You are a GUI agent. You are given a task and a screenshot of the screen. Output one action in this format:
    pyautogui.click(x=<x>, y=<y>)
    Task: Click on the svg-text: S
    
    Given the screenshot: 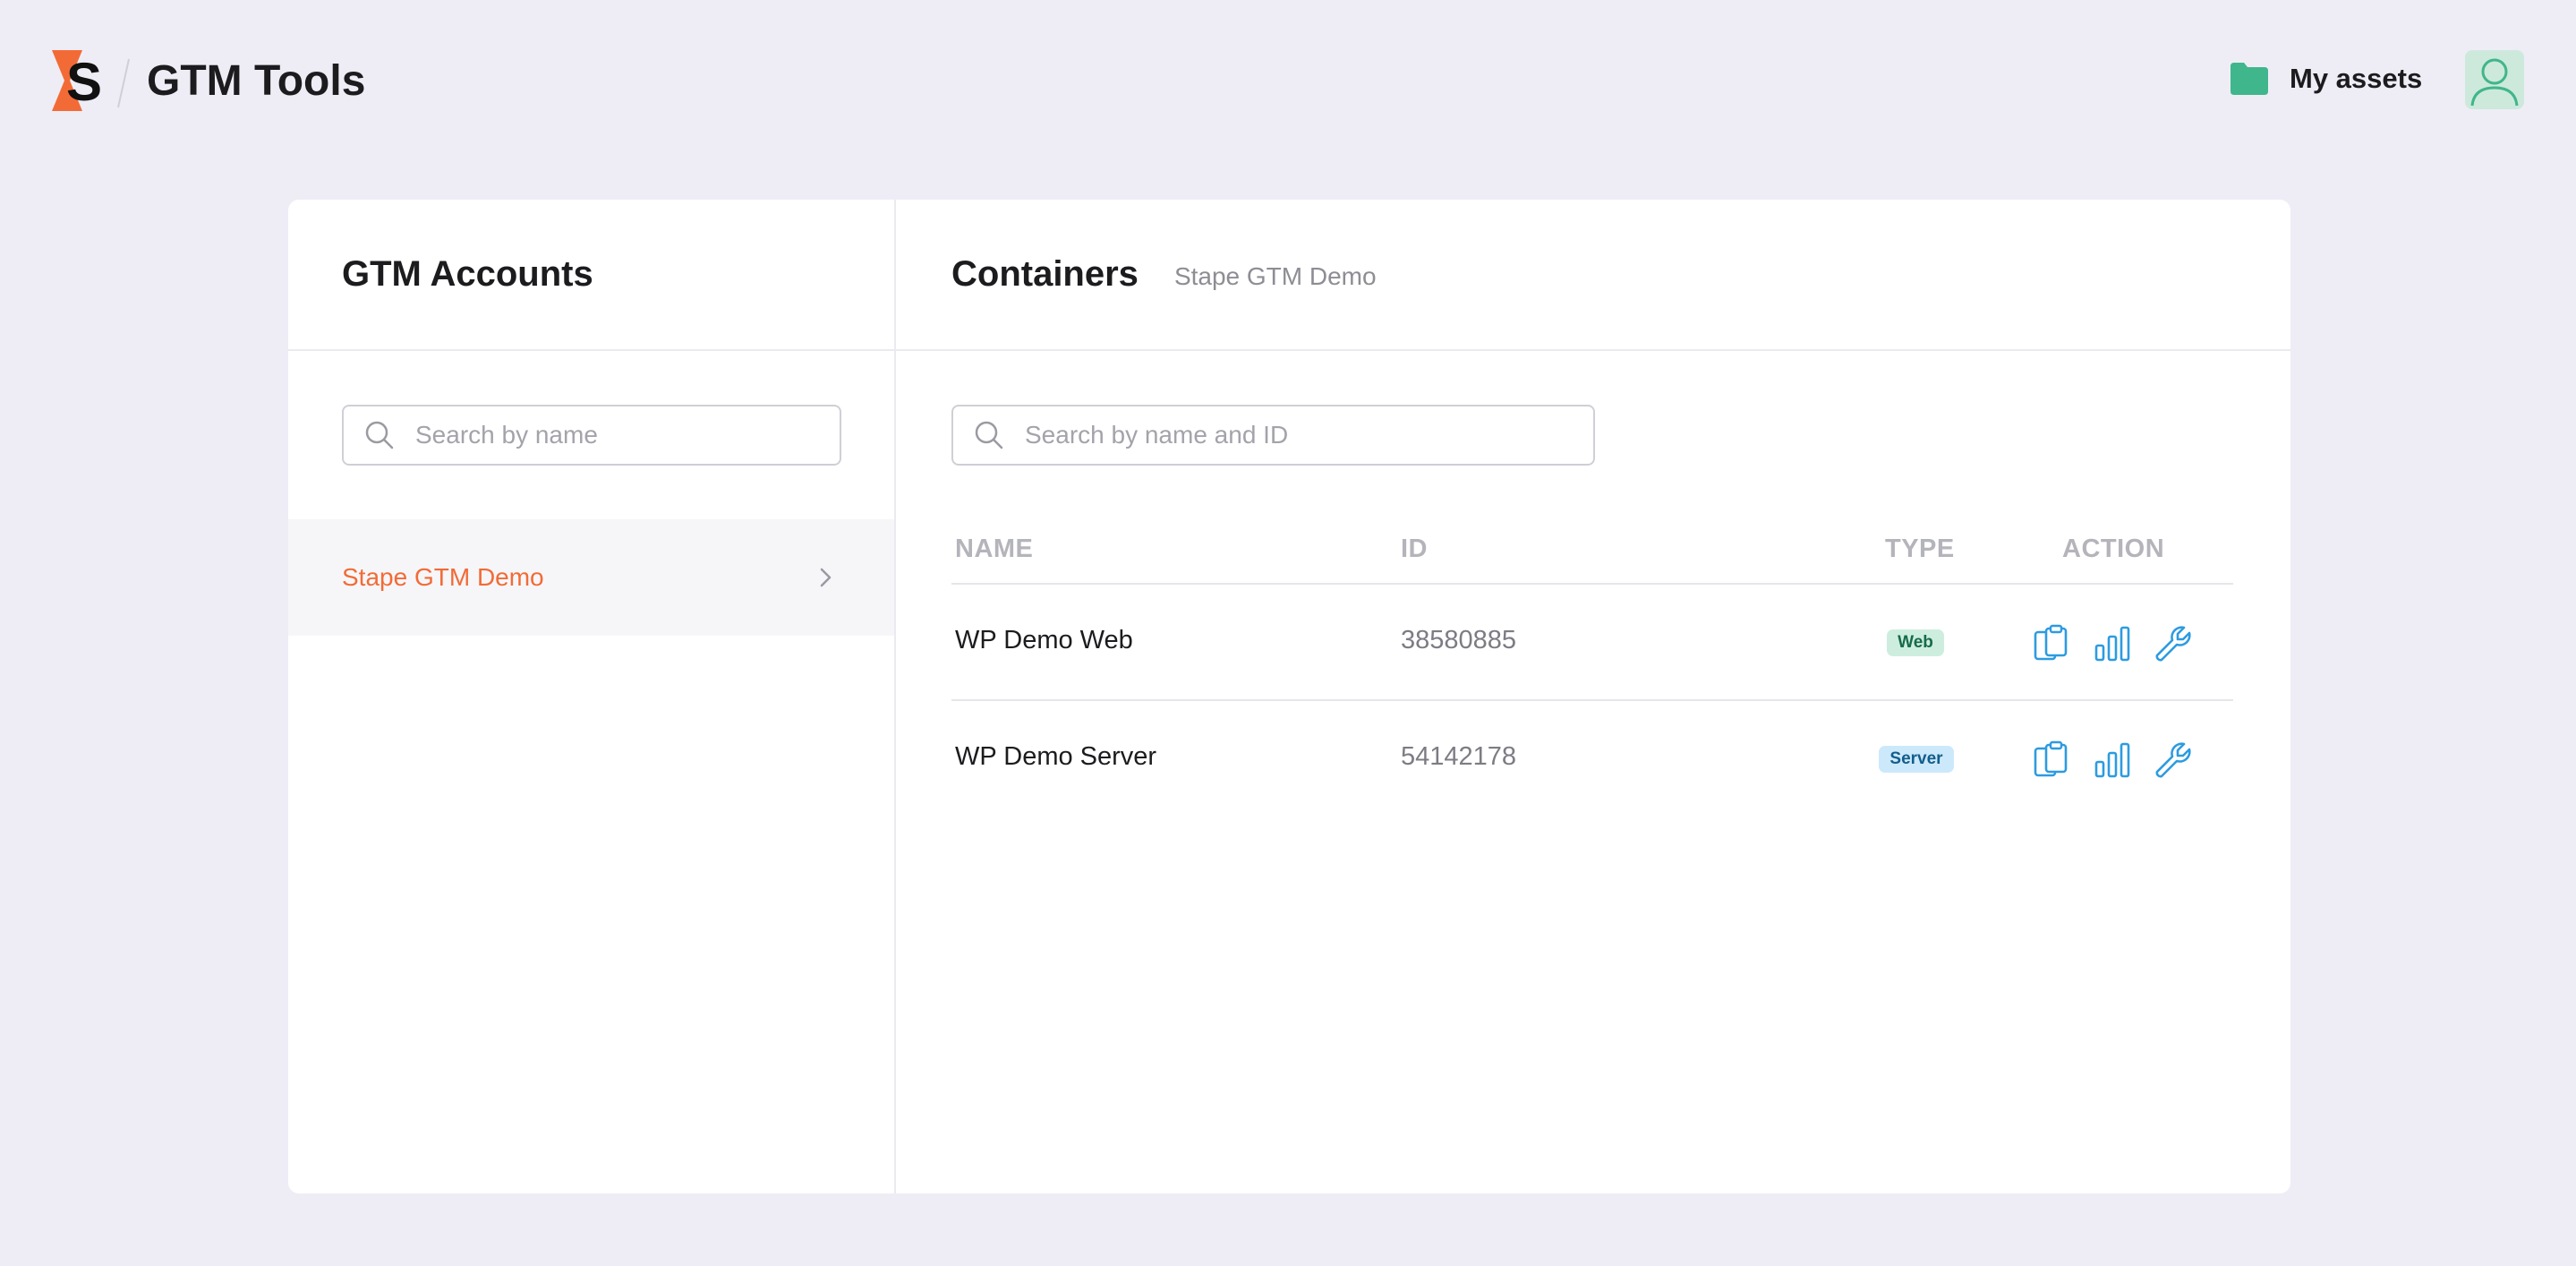 What is the action you would take?
    pyautogui.click(x=84, y=81)
    